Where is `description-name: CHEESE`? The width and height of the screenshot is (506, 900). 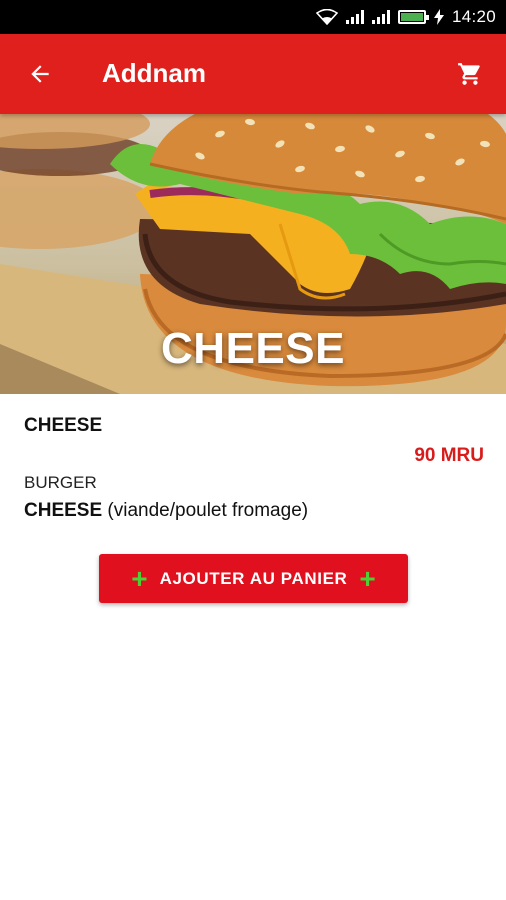
description-name: CHEESE is located at coordinates (63, 510).